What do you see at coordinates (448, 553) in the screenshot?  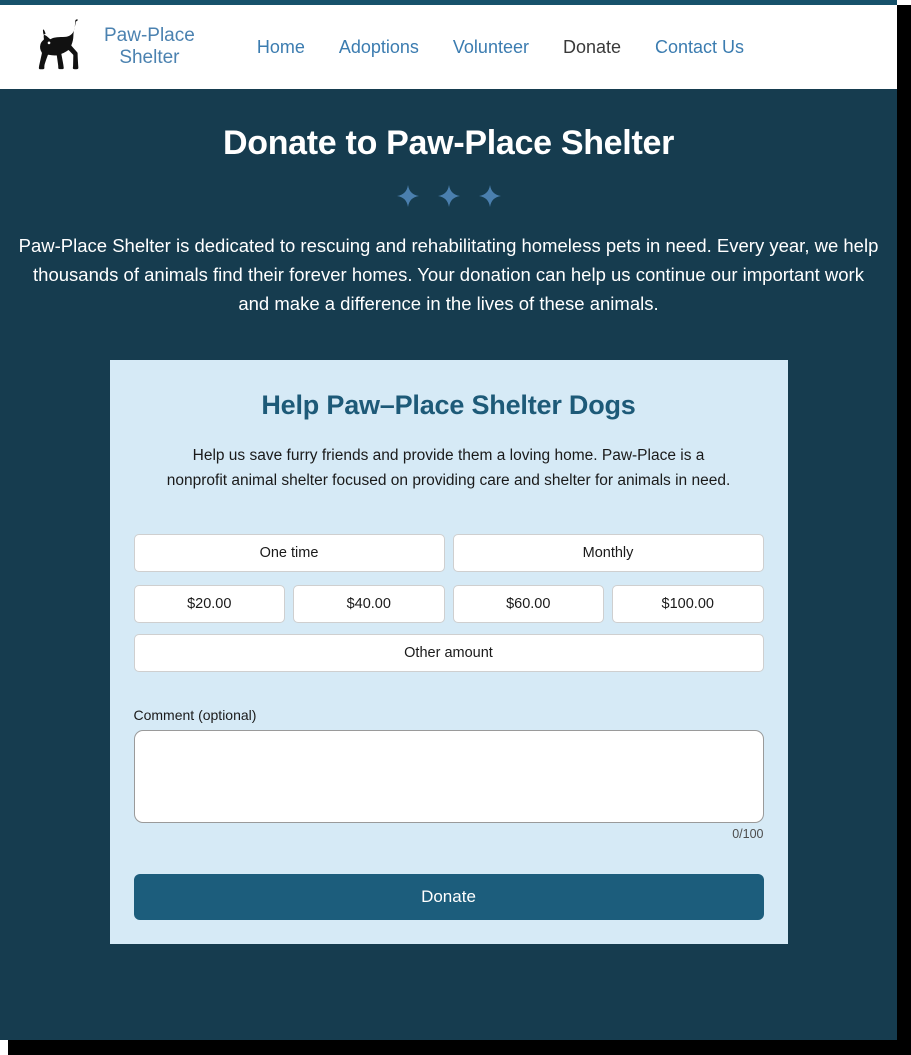 I see `frequency-option-group: One time Monthly` at bounding box center [448, 553].